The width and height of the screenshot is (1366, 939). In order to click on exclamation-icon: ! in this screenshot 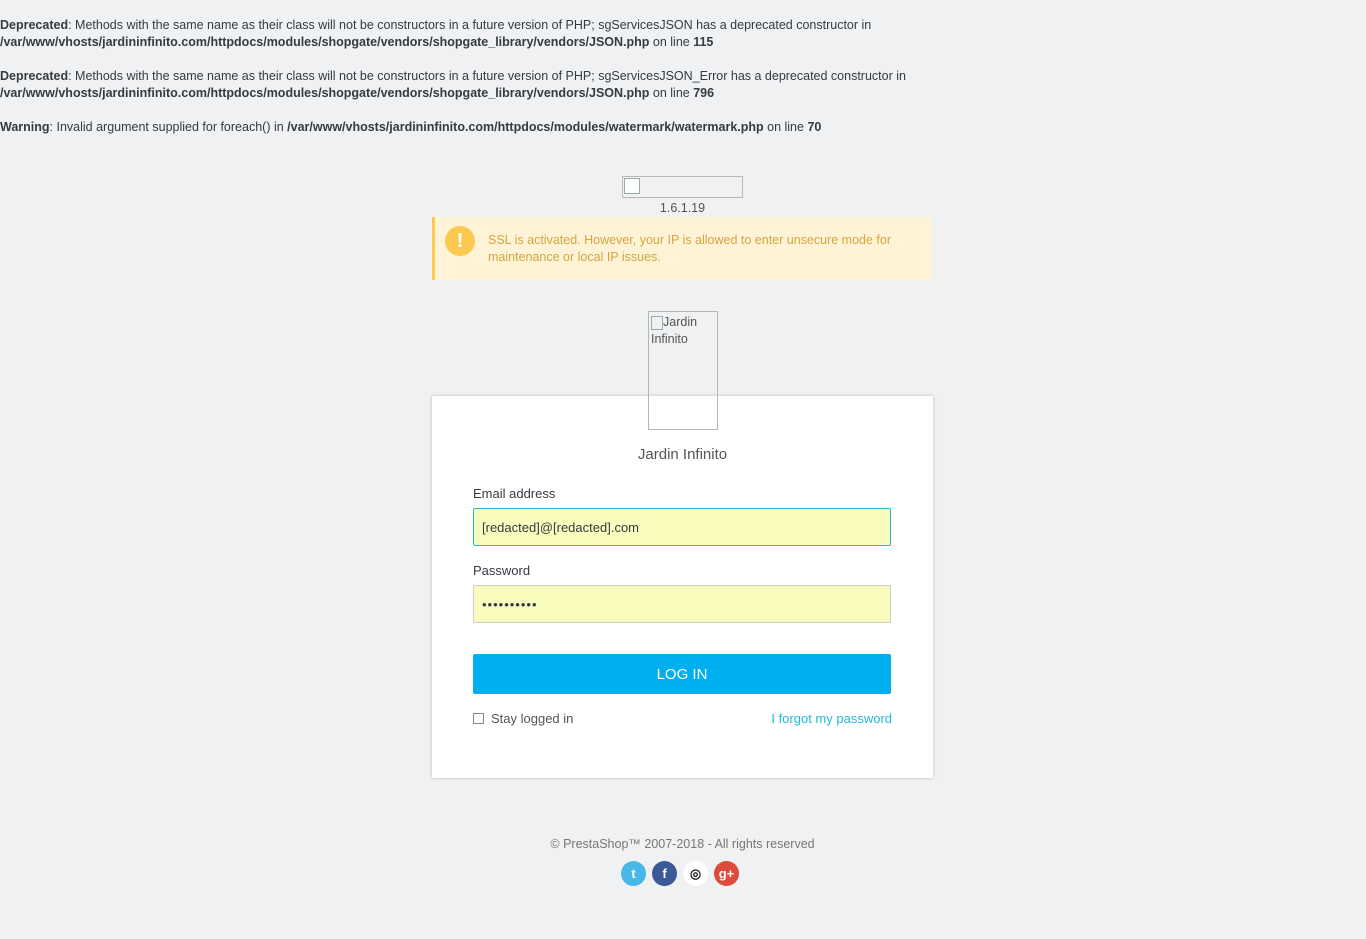, I will do `click(460, 241)`.